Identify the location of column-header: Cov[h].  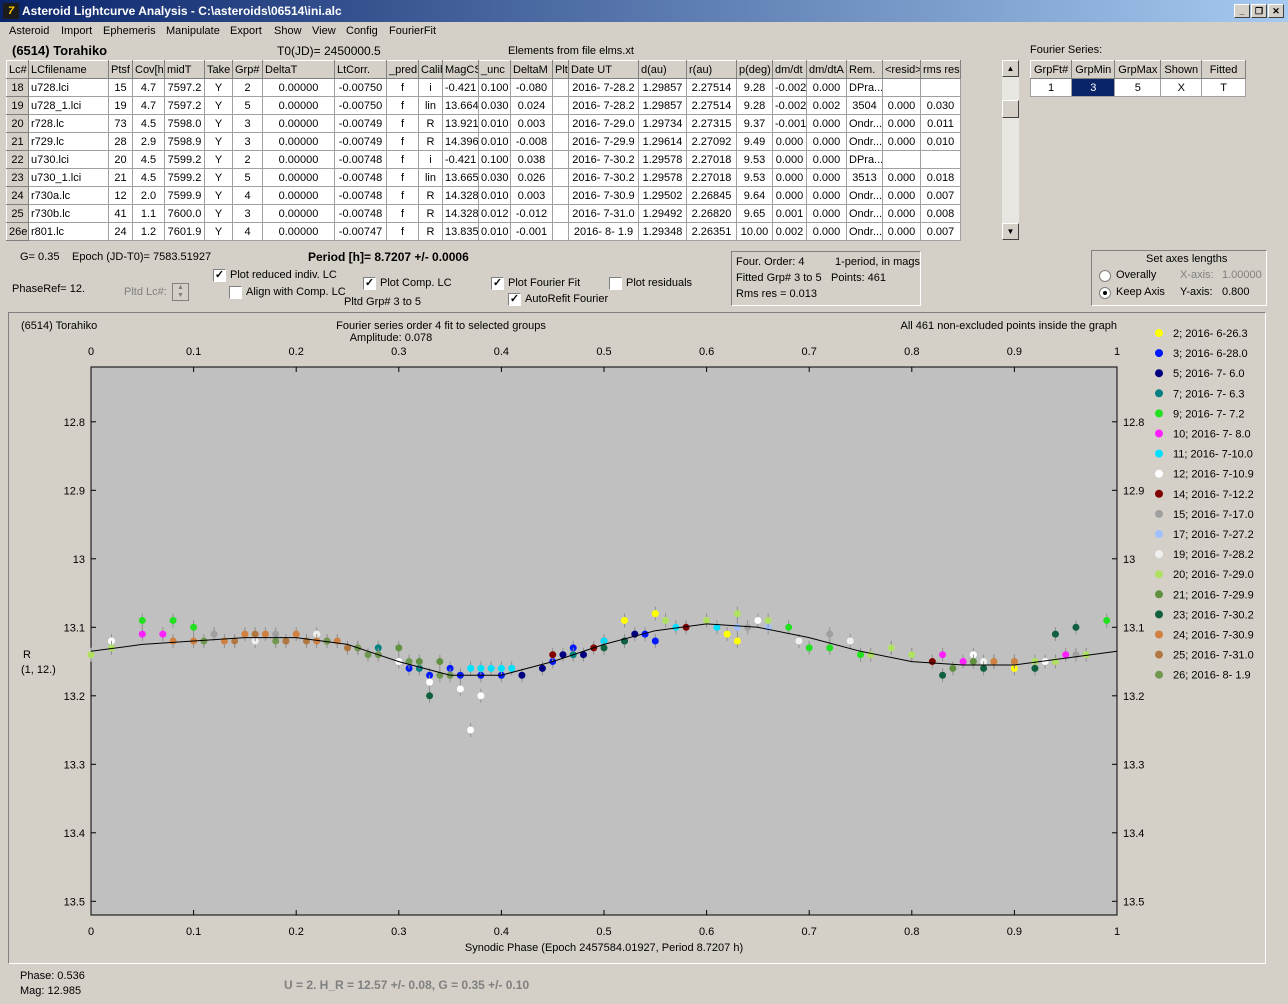
(148, 69).